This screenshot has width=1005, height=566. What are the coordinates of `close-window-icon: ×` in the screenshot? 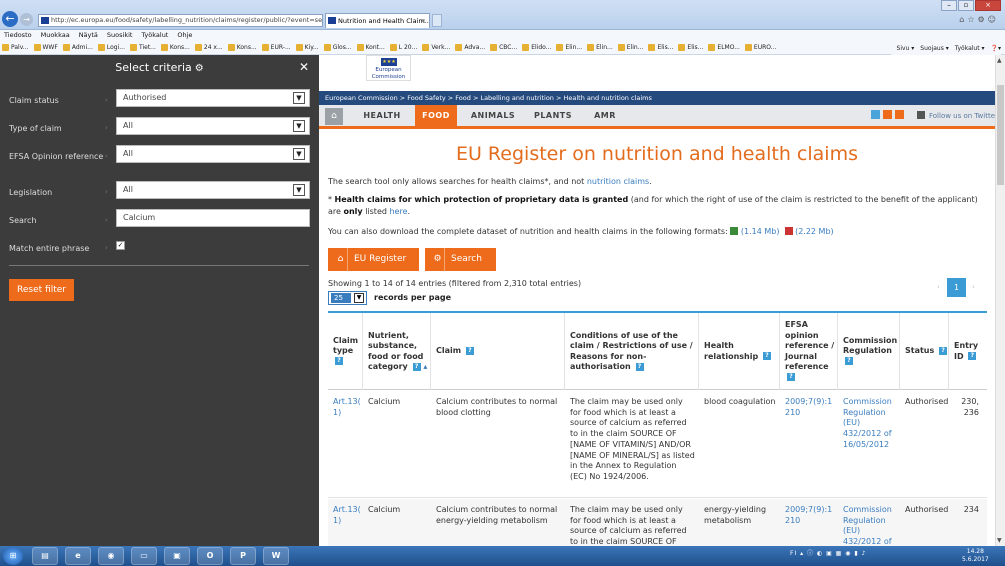 It's located at (988, 5).